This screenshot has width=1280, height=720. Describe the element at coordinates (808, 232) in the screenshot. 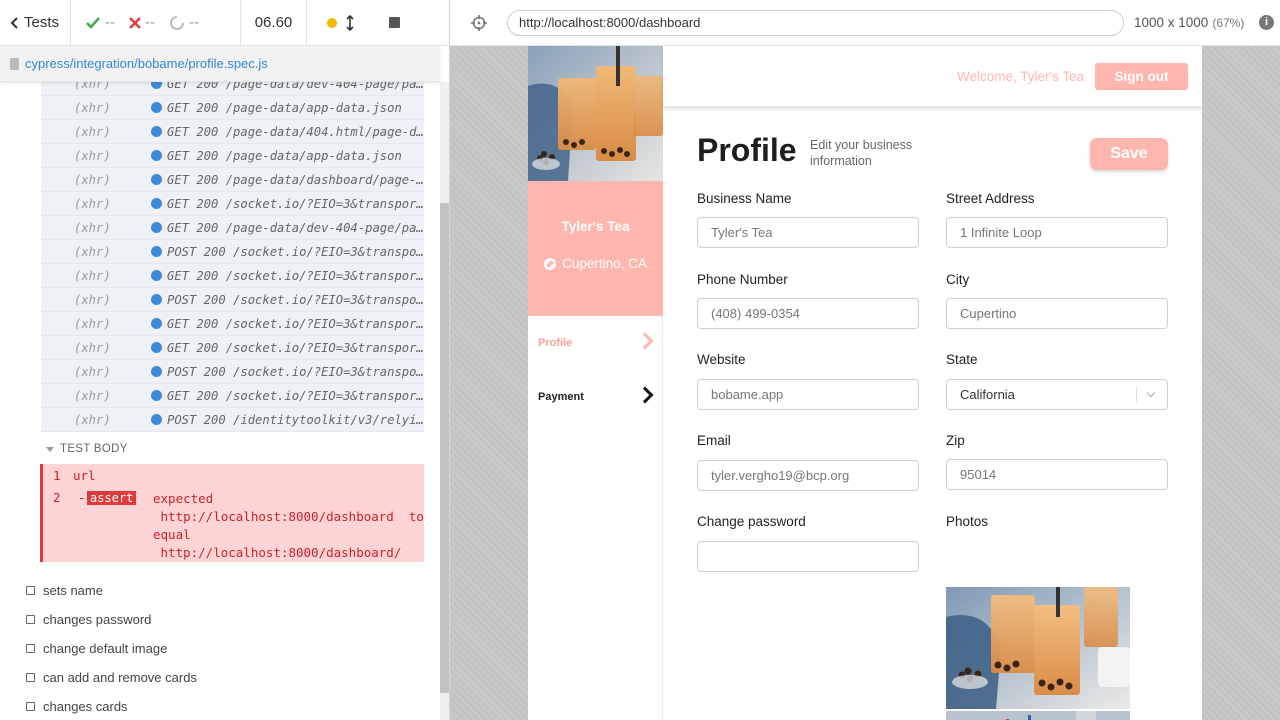

I see `business-name-input: Tyler's Tea` at that location.